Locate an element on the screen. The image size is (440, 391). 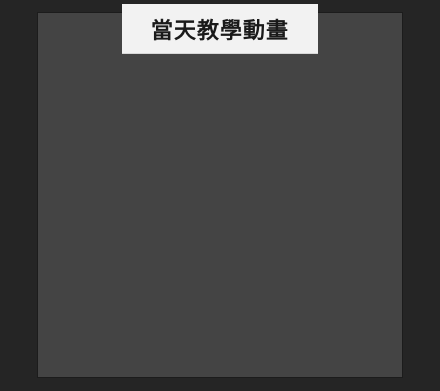
title-banner: 當天教學動畫 is located at coordinates (220, 29).